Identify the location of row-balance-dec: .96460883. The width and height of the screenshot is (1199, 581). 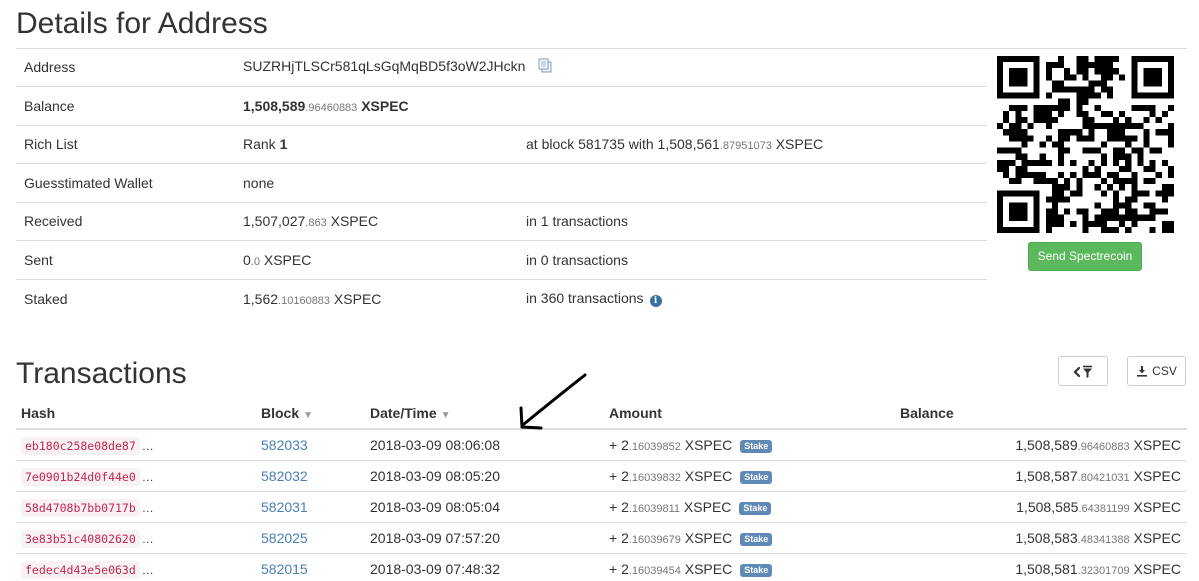
(1103, 446).